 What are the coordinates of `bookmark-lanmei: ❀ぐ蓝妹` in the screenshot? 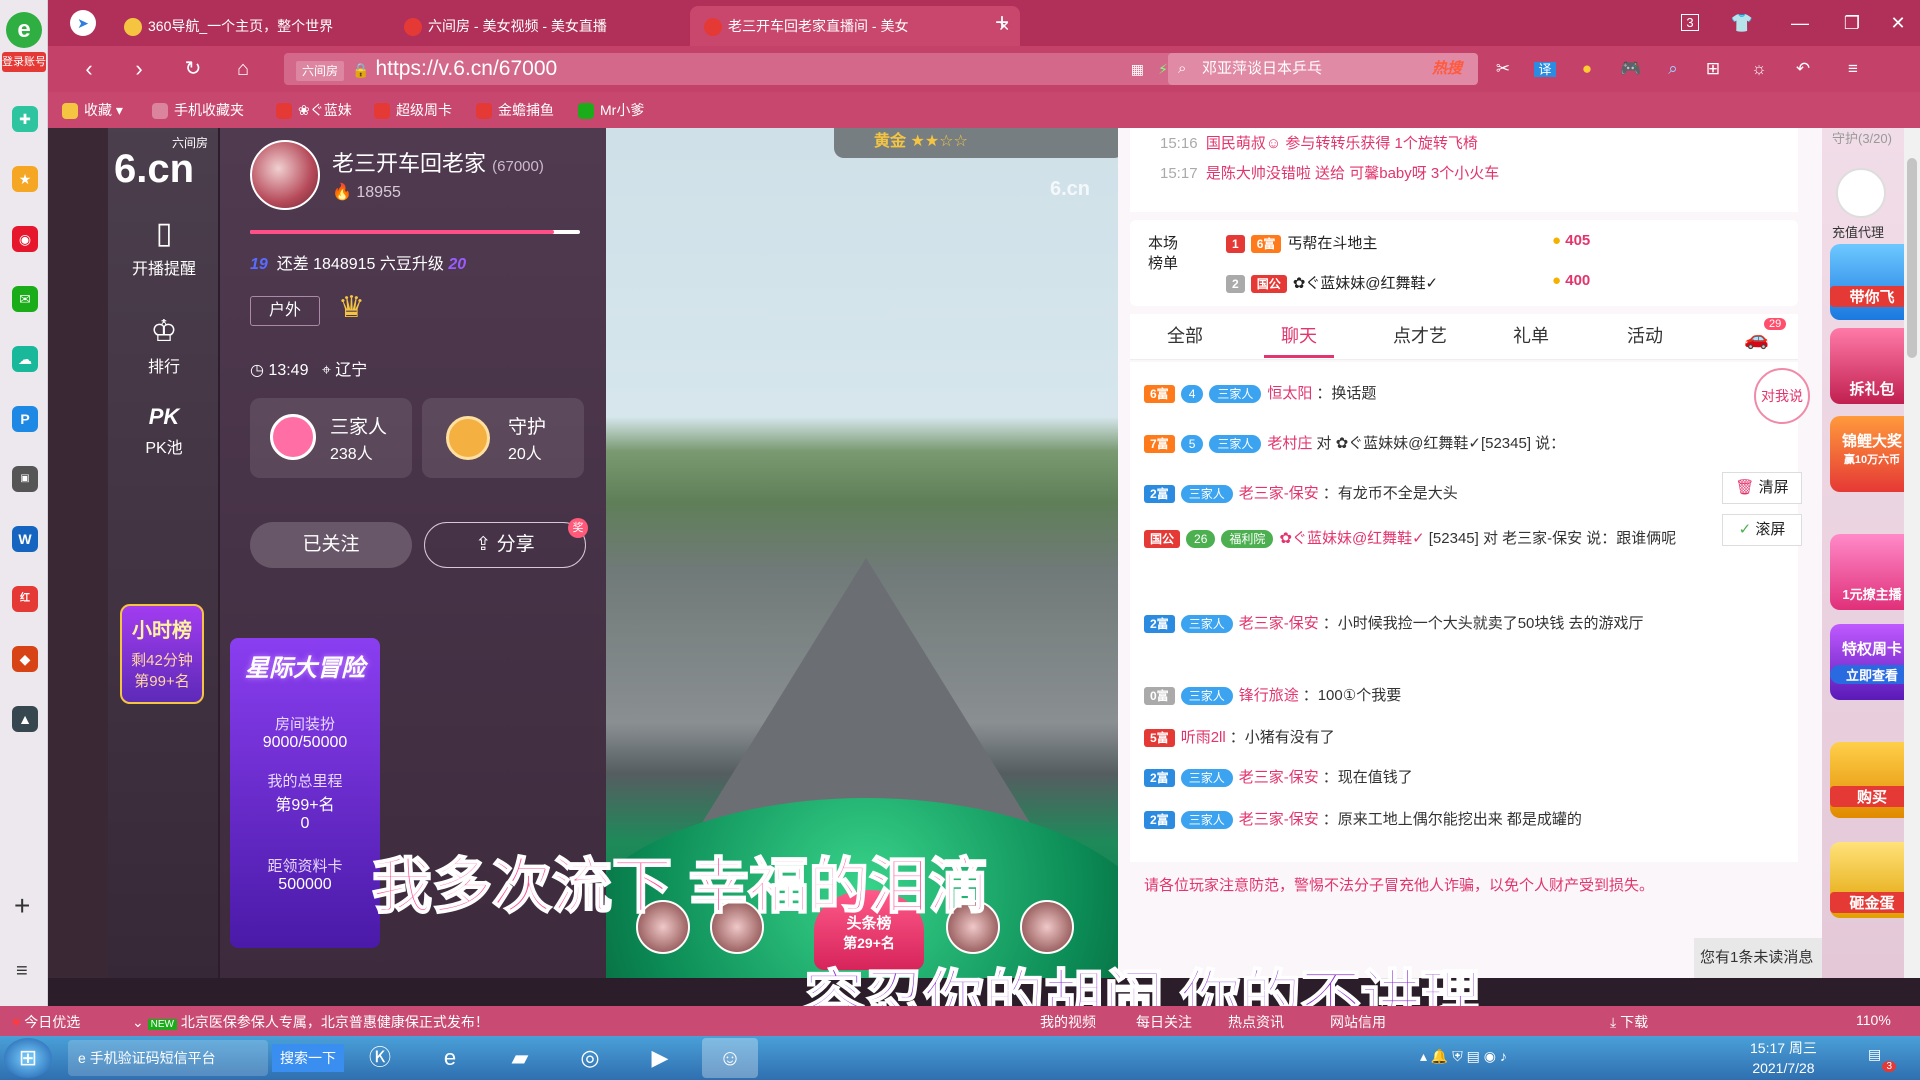 It's located at (314, 110).